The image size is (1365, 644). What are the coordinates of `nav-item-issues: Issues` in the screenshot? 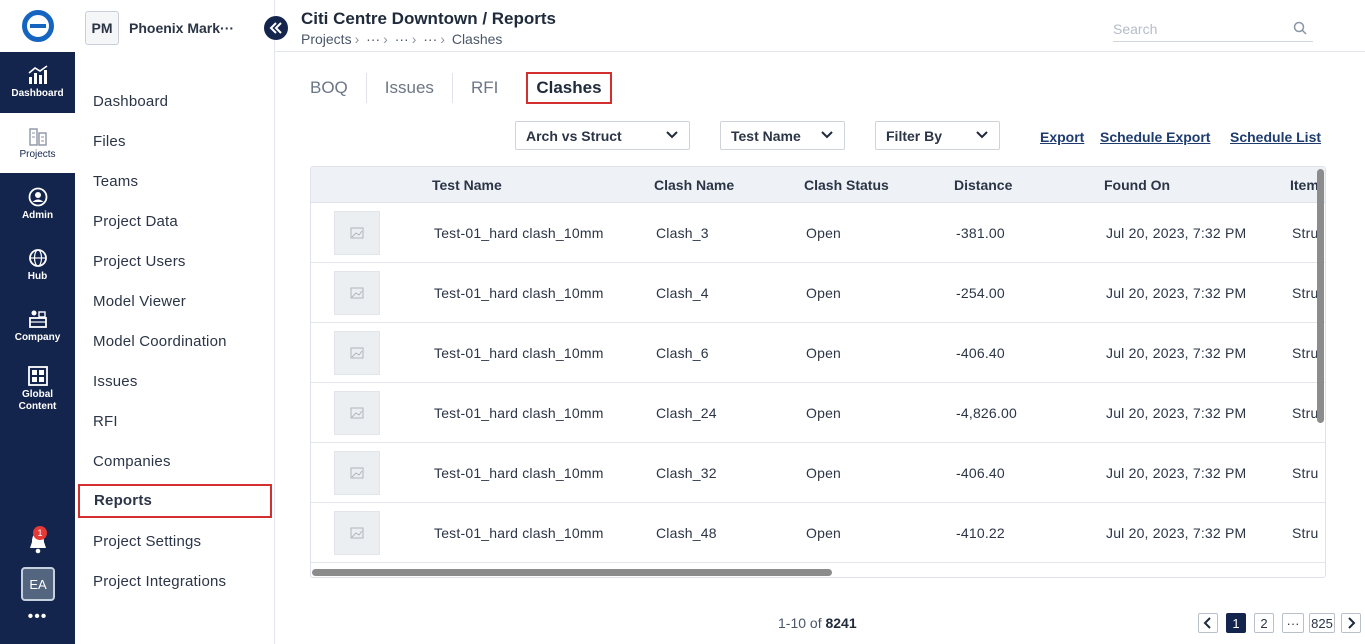 It's located at (115, 385).